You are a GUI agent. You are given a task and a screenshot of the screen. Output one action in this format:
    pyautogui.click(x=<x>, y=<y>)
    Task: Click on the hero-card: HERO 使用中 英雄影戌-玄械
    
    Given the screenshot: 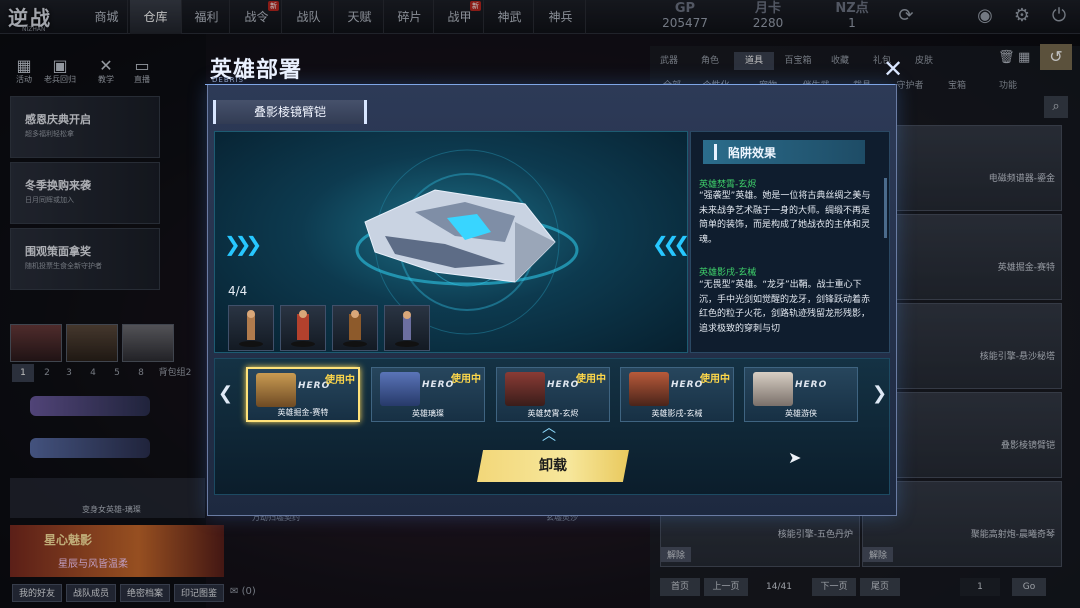 What is the action you would take?
    pyautogui.click(x=677, y=394)
    